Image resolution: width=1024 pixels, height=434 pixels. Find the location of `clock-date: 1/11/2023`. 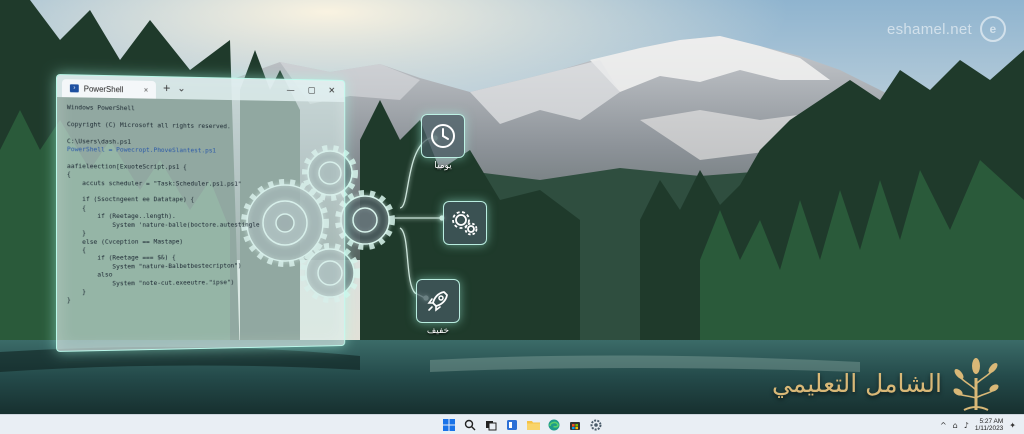

clock-date: 1/11/2023 is located at coordinates (989, 429).